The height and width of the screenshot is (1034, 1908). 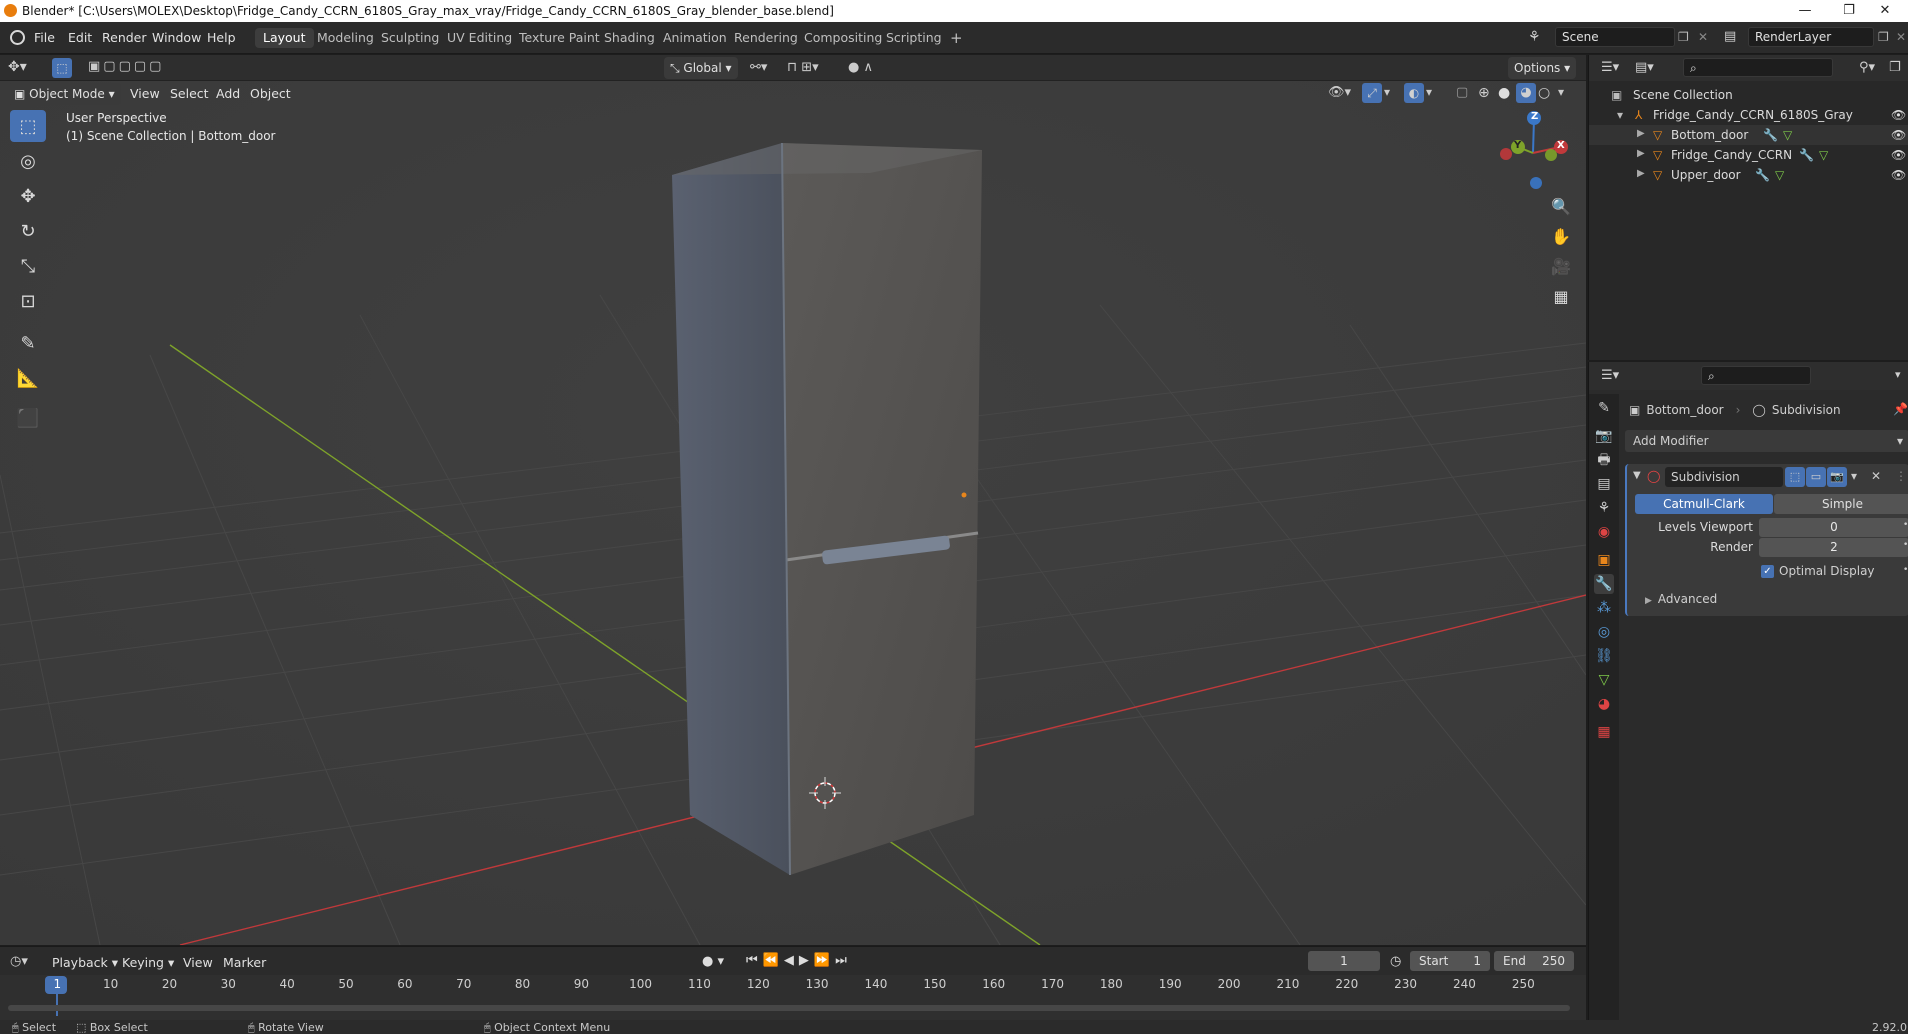 What do you see at coordinates (1748, 175) in the screenshot?
I see `outliner-object-row: ▶ ▽ Upper_door 🔧 ▽ 👁` at bounding box center [1748, 175].